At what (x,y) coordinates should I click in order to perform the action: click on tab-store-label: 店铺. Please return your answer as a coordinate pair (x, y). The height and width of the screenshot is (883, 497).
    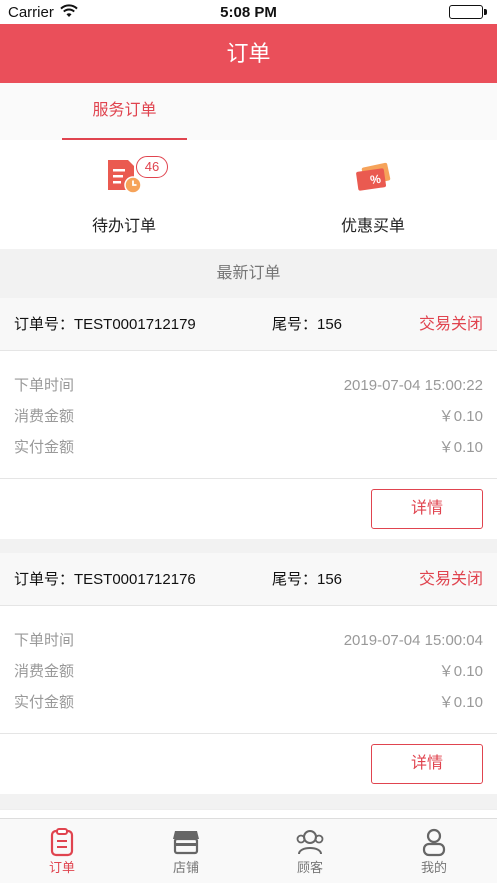
    Looking at the image, I should click on (185, 867).